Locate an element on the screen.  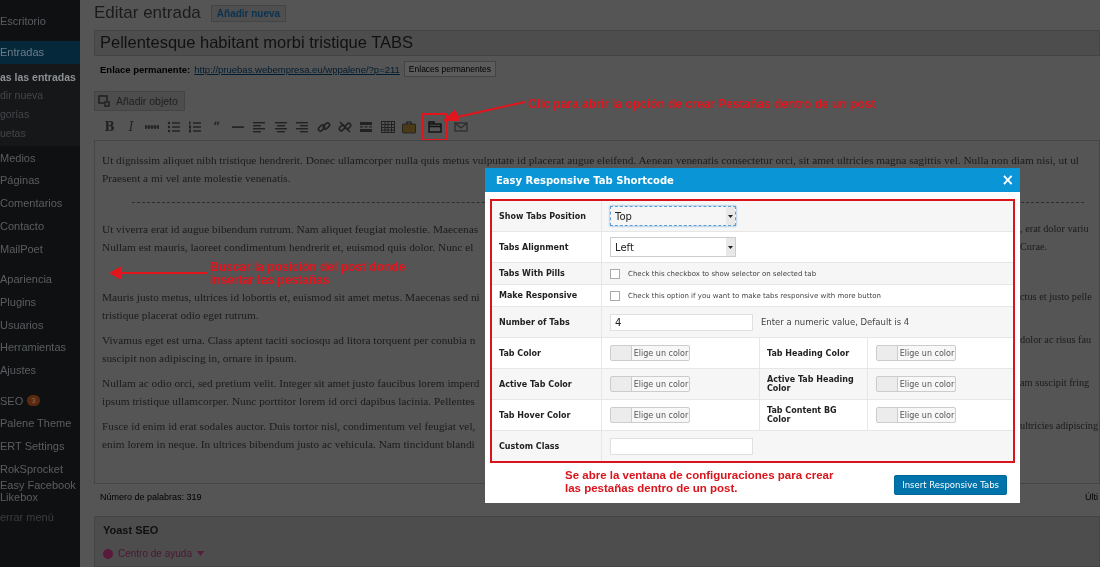
menu-item: Palene Theme is located at coordinates (40, 423).